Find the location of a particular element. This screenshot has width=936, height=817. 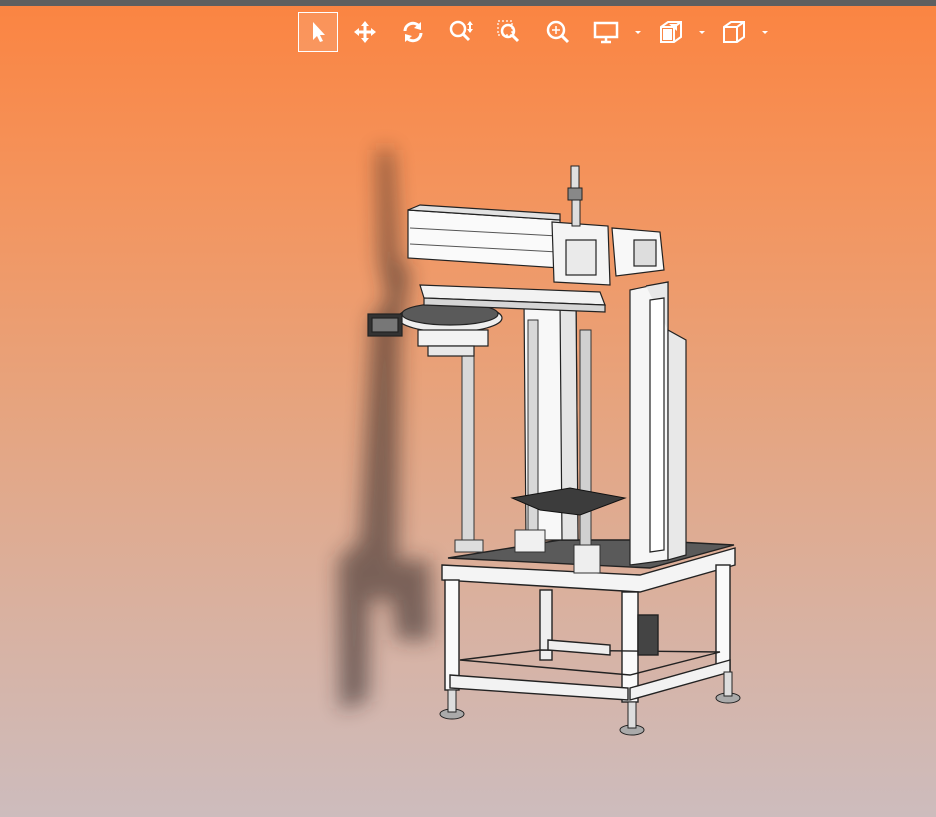

zoom-tool-button is located at coordinates (461, 32).